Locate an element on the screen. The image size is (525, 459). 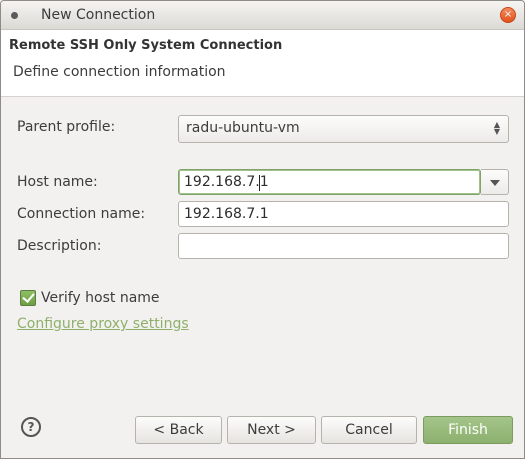
window-title: New Connection is located at coordinates (98, 15).